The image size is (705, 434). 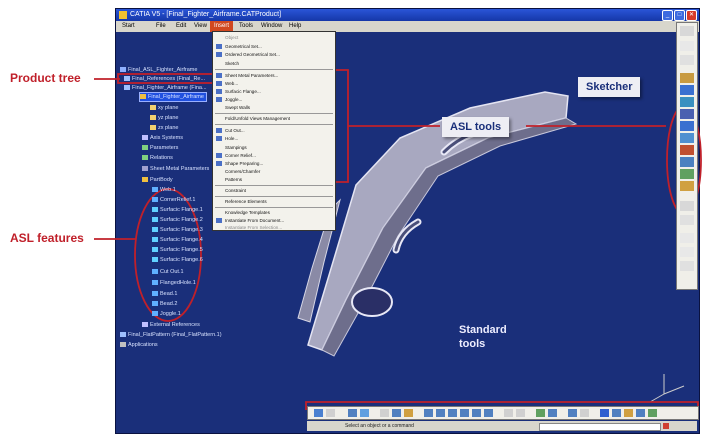 I want to click on cancel-icon, so click(x=666, y=426).